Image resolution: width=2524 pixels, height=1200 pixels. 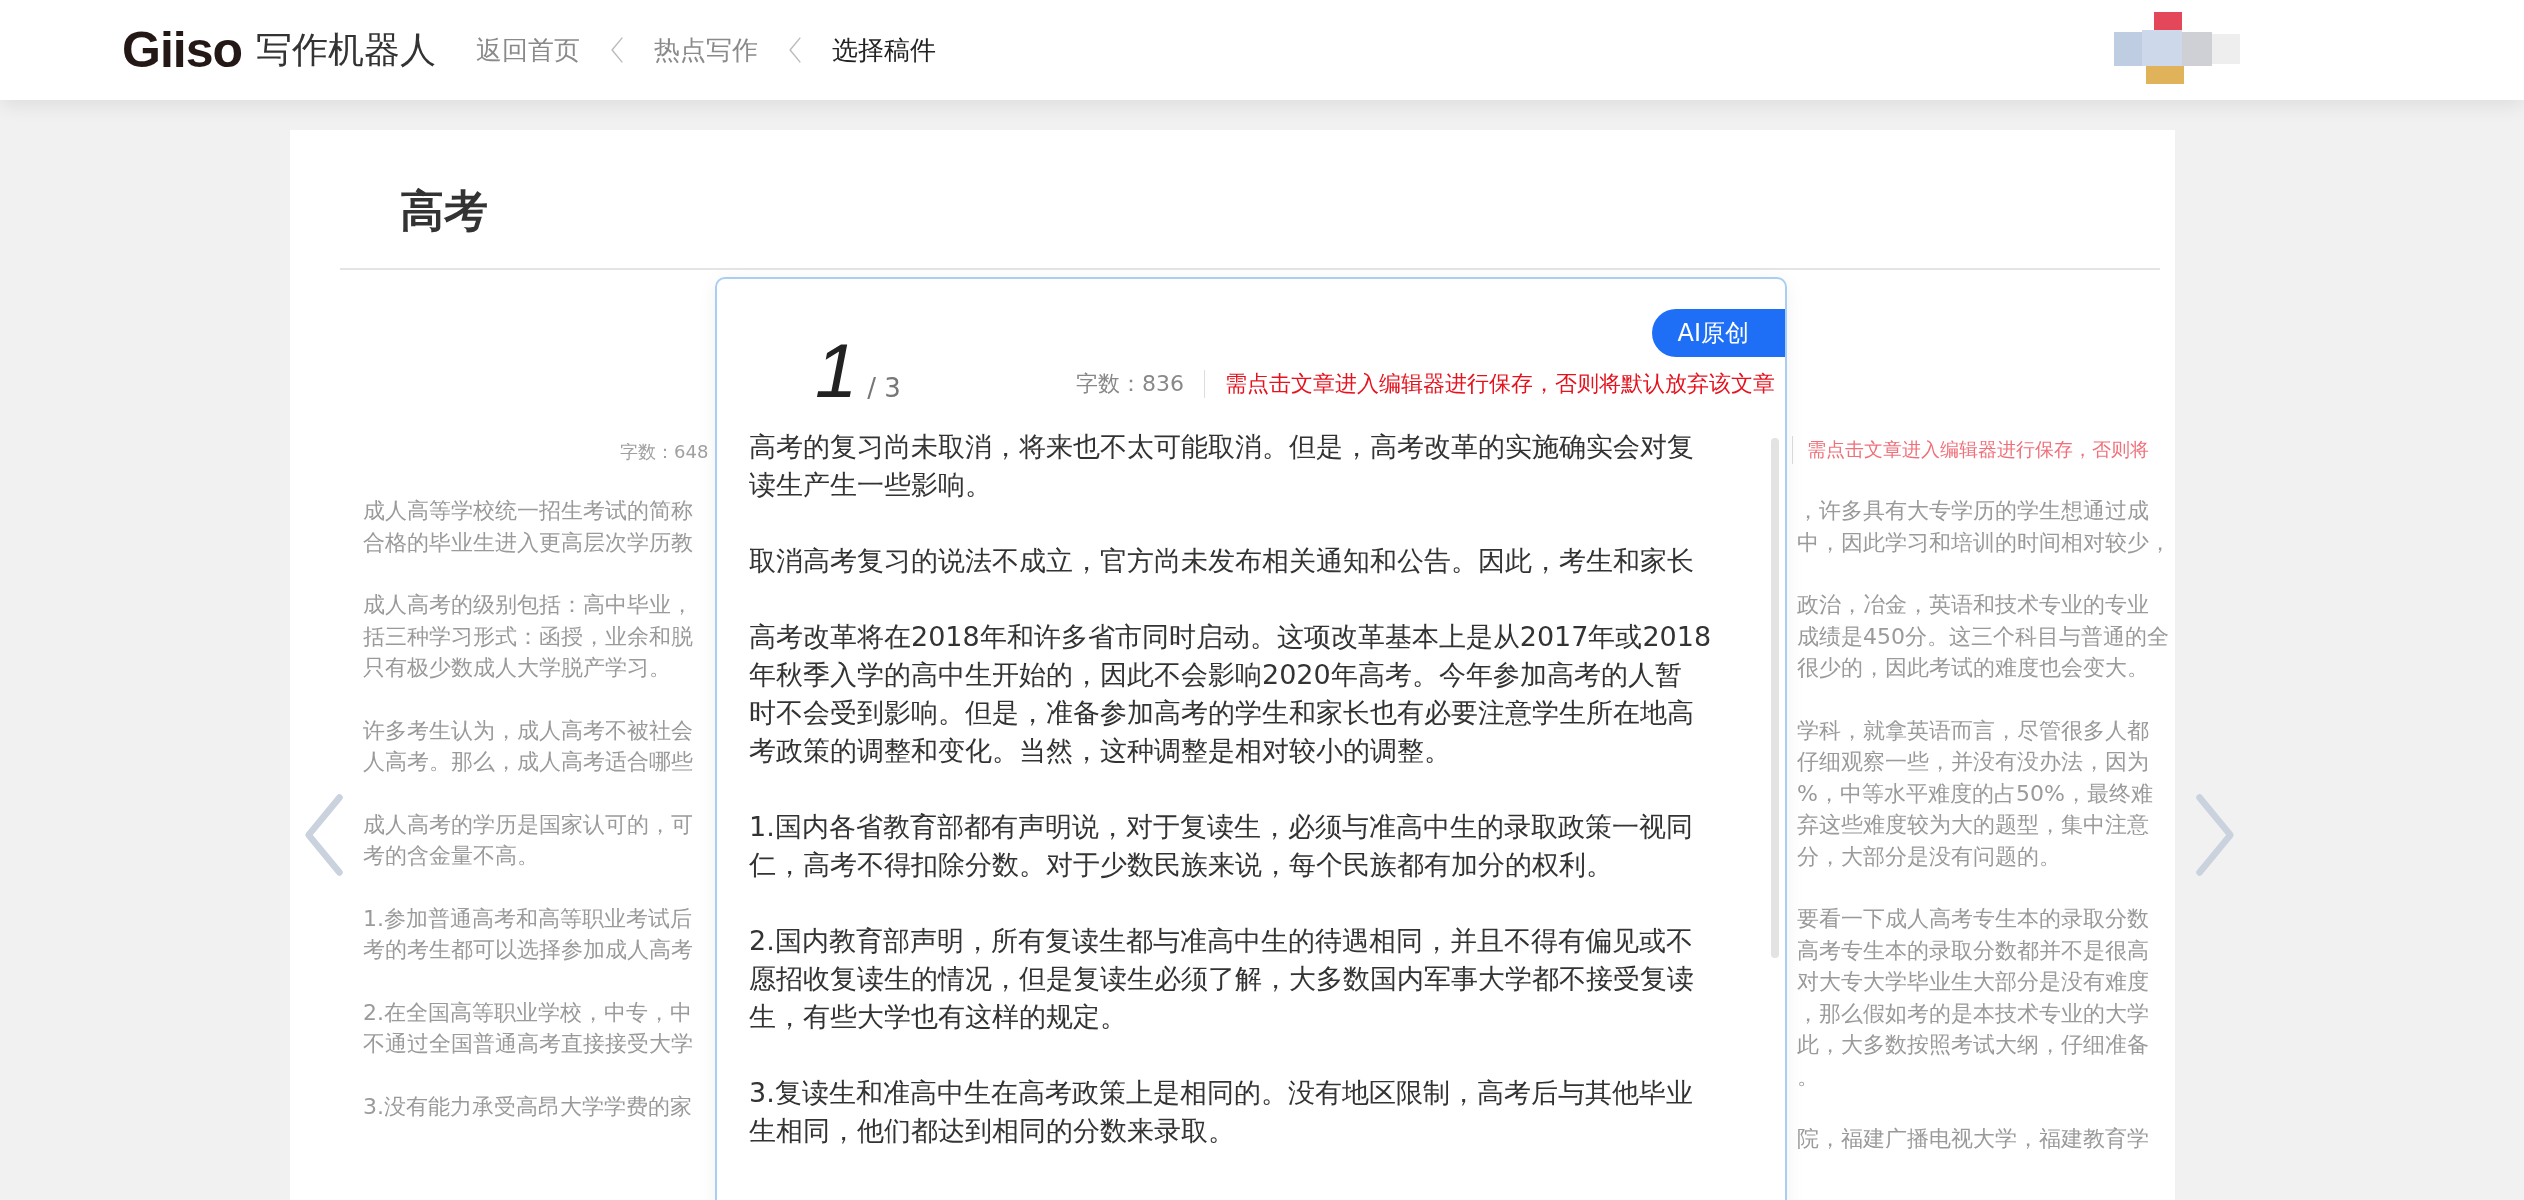 I want to click on scrollbar-thumb, so click(x=1775, y=698).